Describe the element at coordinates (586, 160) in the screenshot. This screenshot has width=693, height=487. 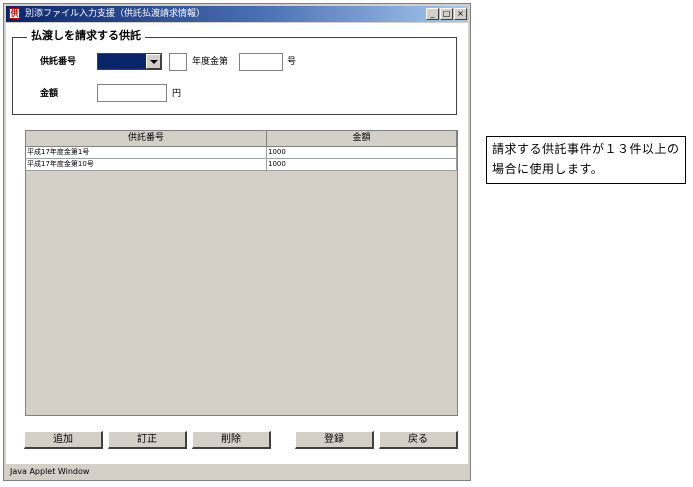
I see `instruction-note: 請求する供託事件が１３件以上の場合に使用します。` at that location.